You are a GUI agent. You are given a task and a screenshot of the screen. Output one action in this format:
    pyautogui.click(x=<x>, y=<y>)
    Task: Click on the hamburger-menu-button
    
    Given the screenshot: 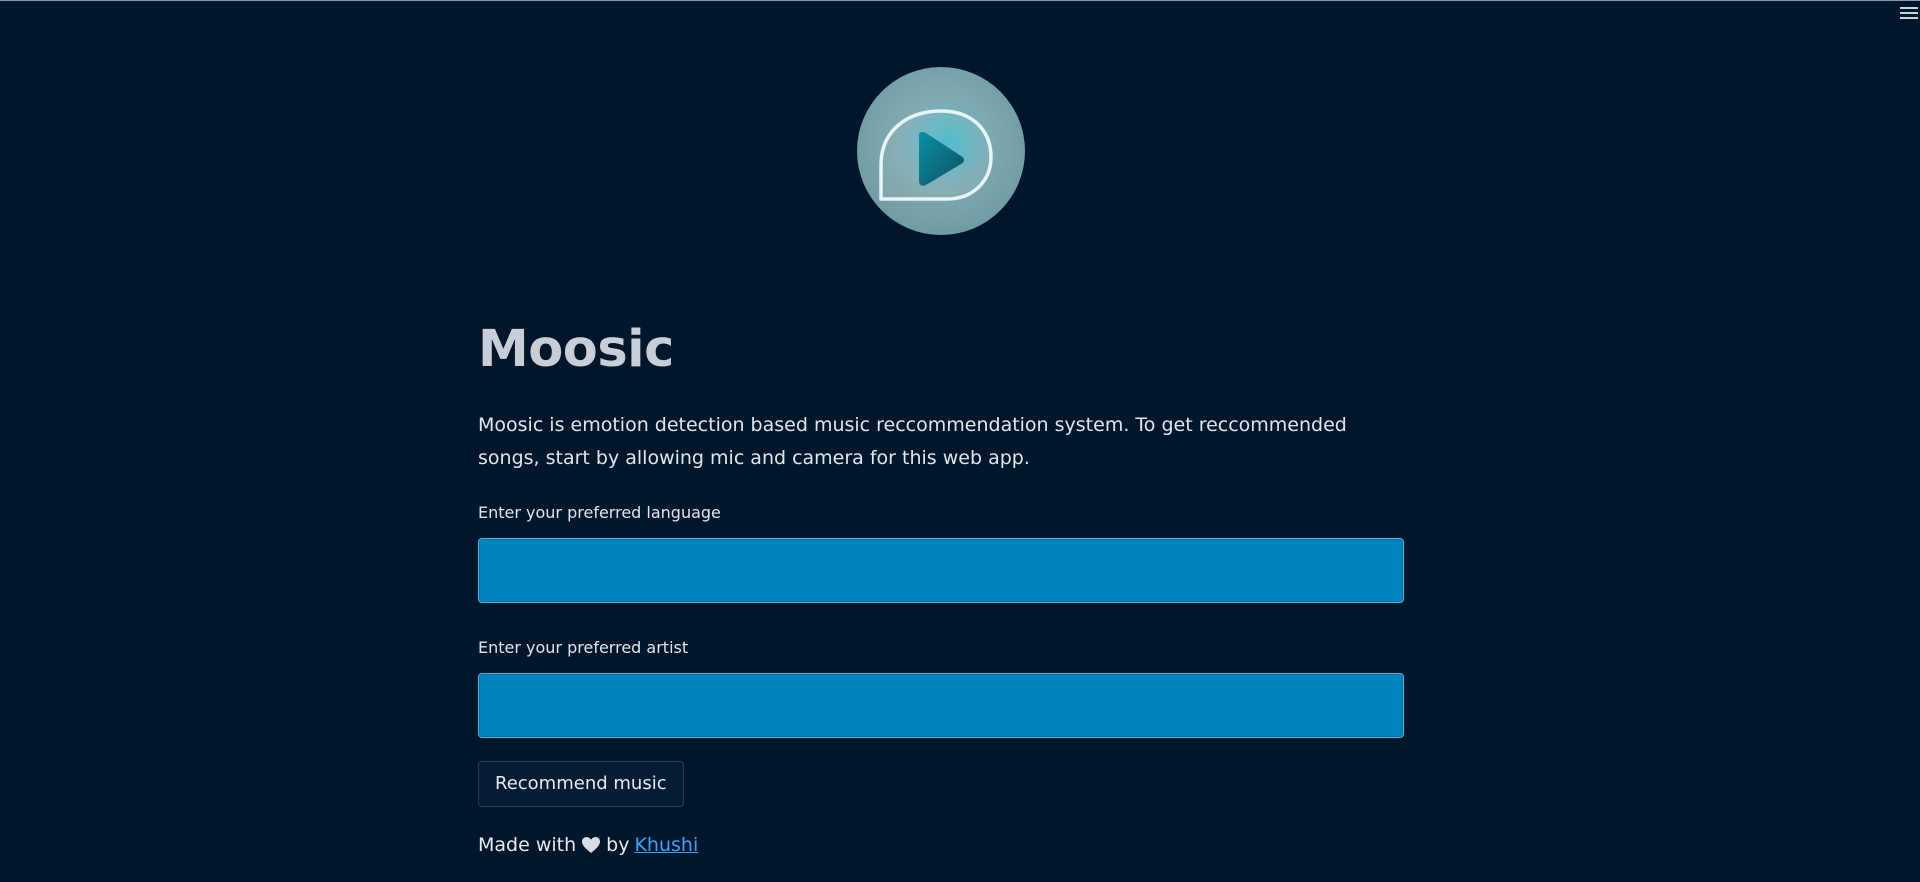 What is the action you would take?
    pyautogui.click(x=1909, y=13)
    